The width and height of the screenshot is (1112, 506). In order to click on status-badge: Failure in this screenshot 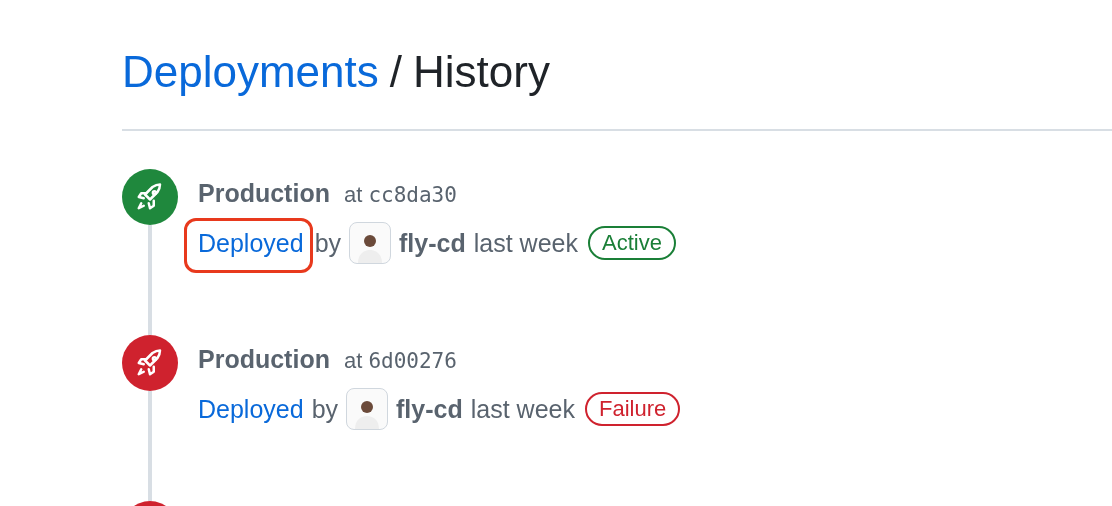, I will do `click(632, 409)`.